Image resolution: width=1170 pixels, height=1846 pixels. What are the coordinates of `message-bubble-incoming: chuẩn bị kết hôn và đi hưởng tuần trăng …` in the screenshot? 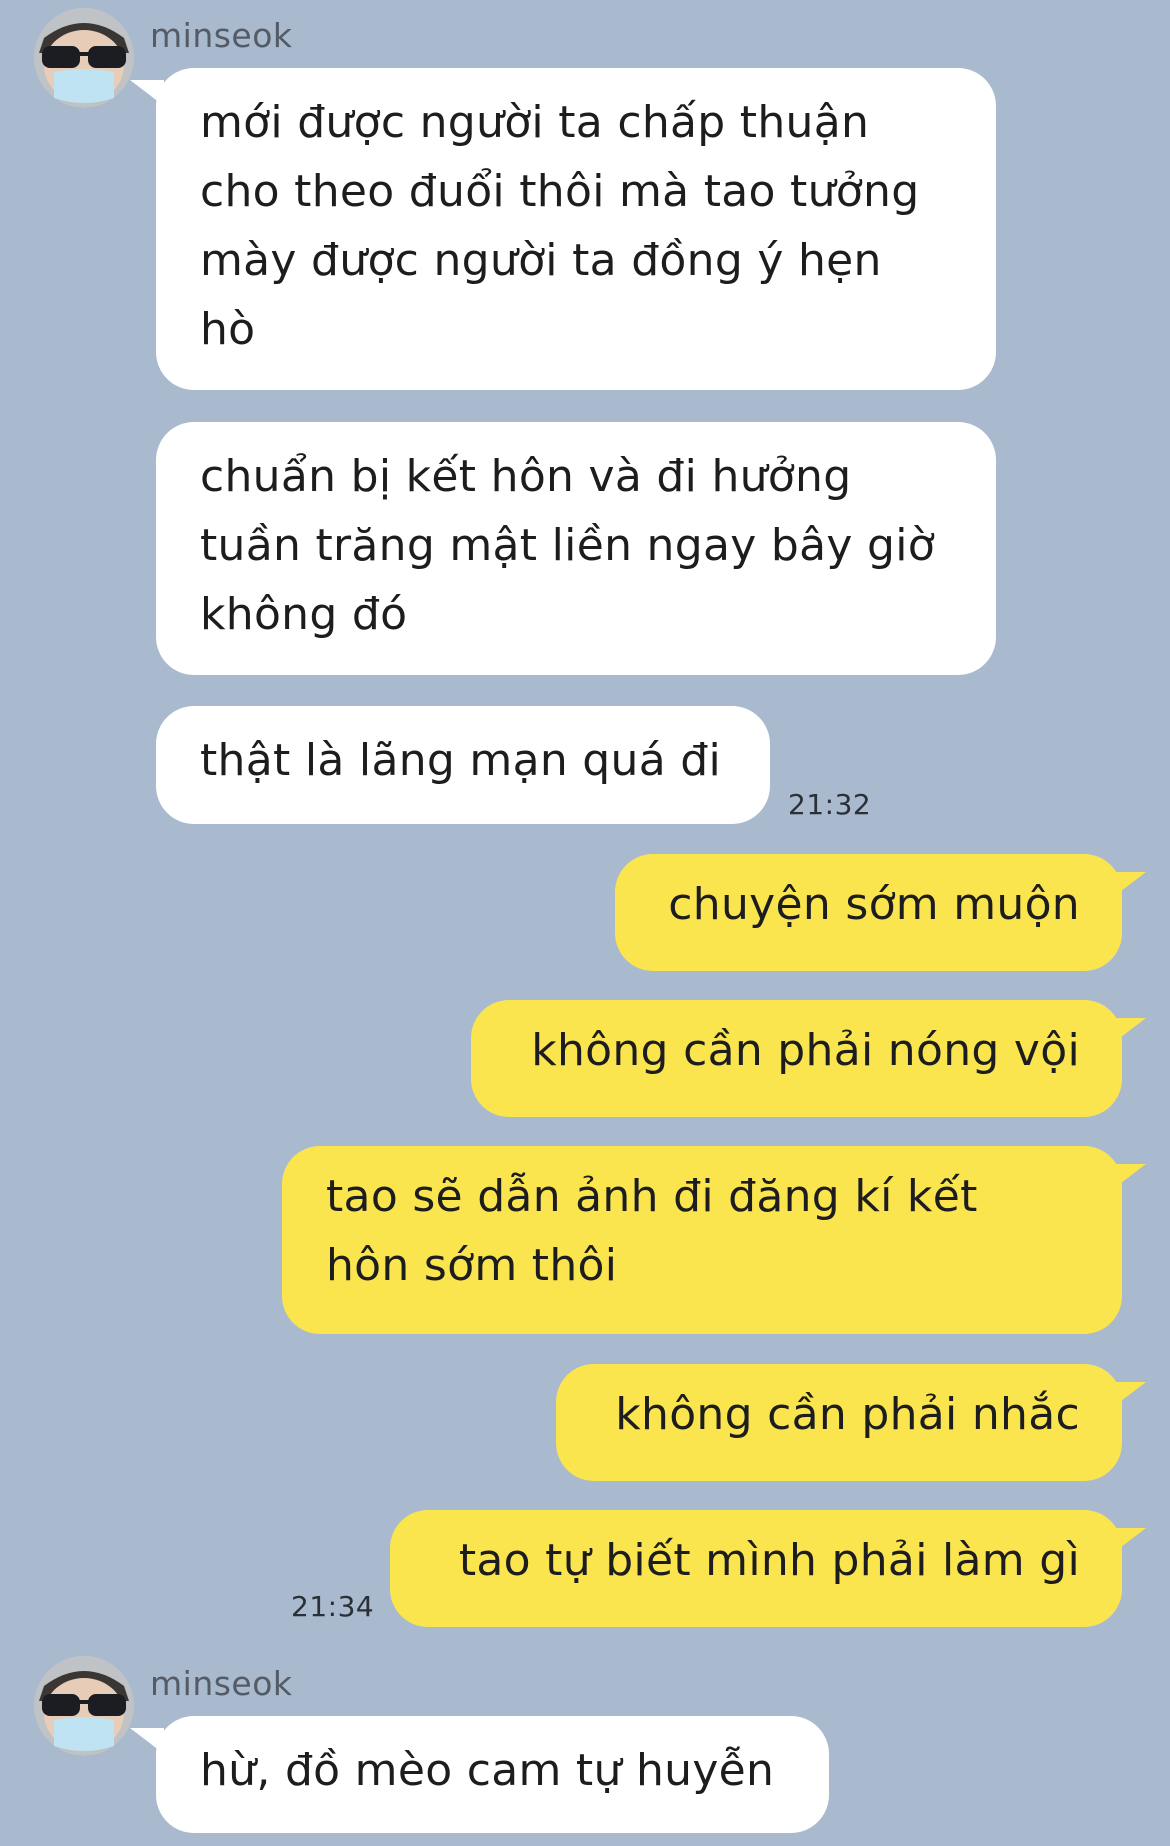 It's located at (576, 548).